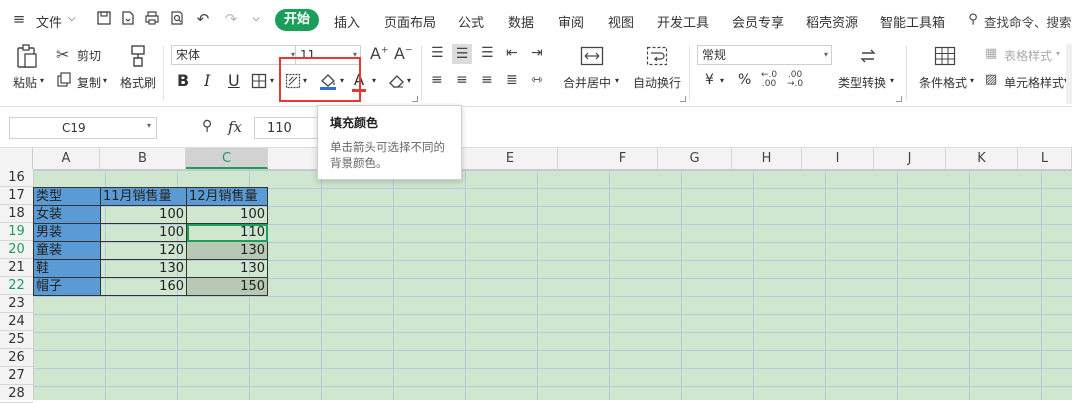 Image resolution: width=1072 pixels, height=403 pixels. What do you see at coordinates (297, 20) in the screenshot?
I see `tab-home: 开始` at bounding box center [297, 20].